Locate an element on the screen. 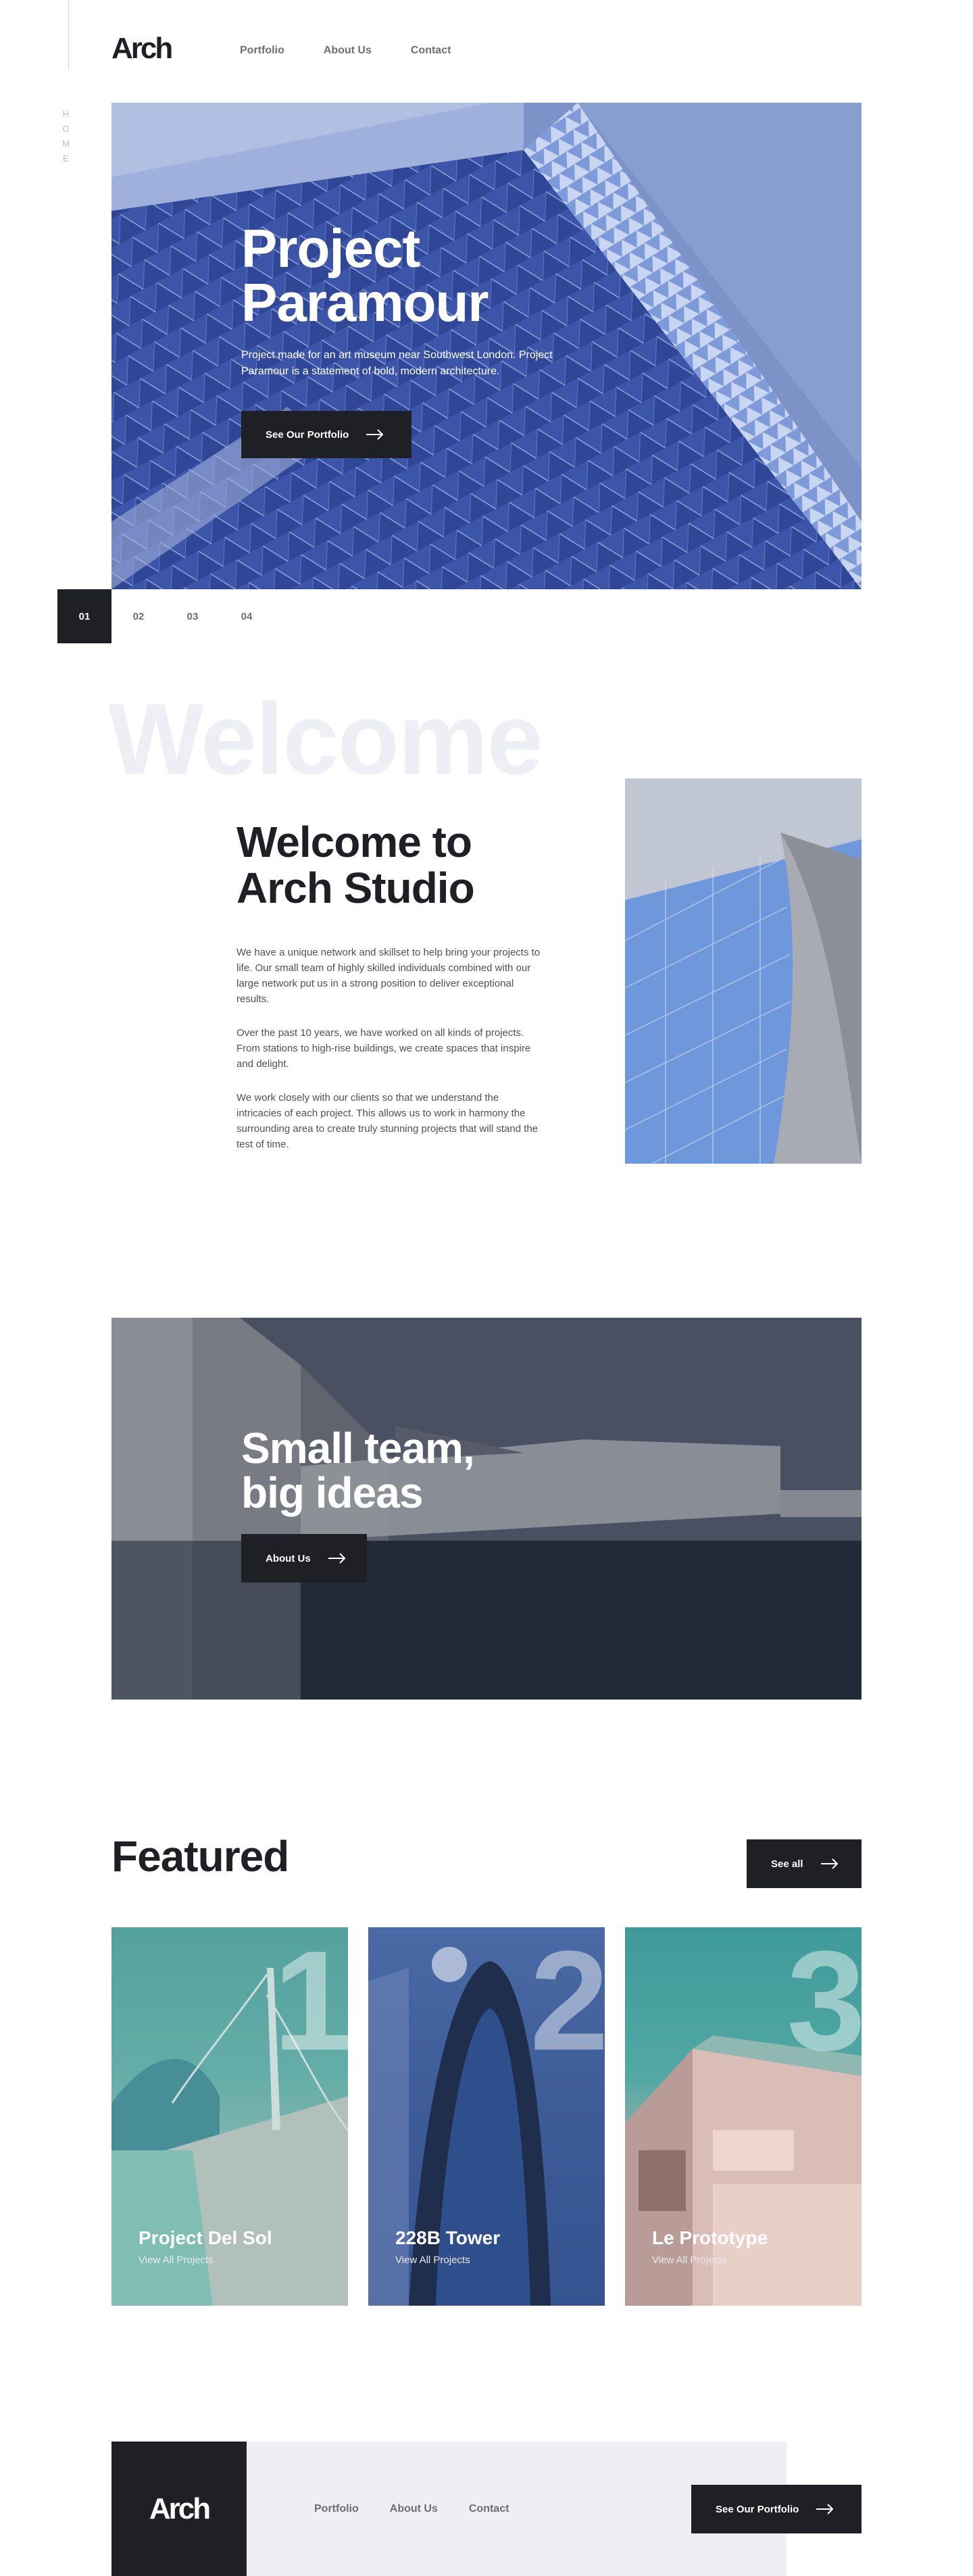 The image size is (973, 2576). footer-nav-portfolio: Portfolio is located at coordinates (336, 2509).